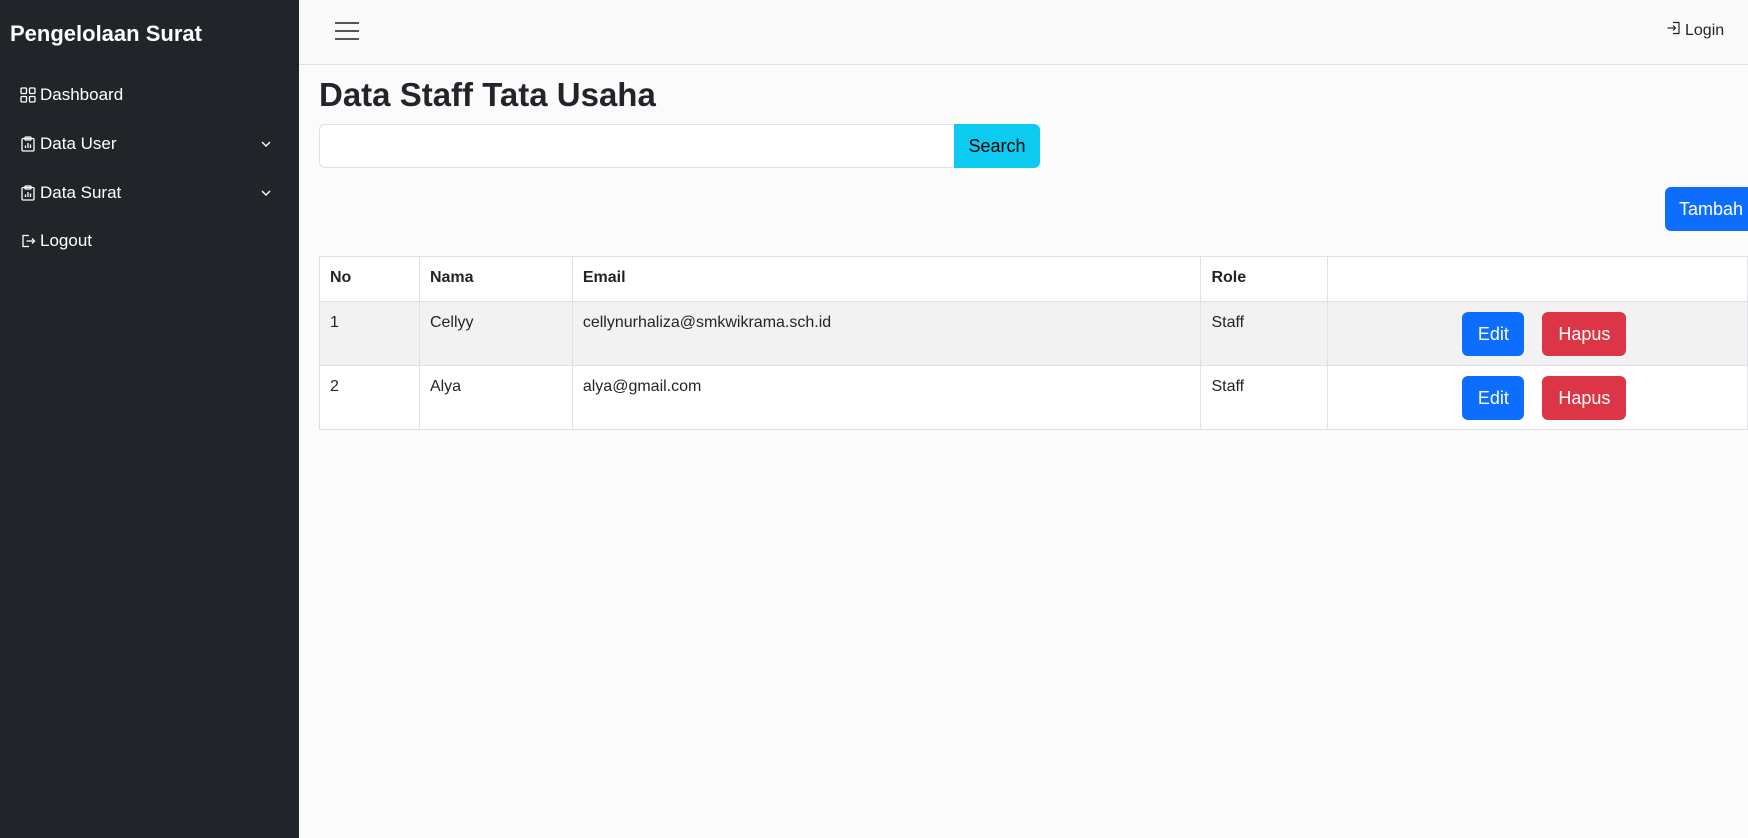 The width and height of the screenshot is (1748, 838). Describe the element at coordinates (495, 279) in the screenshot. I see `column-header-nama: Nama` at that location.